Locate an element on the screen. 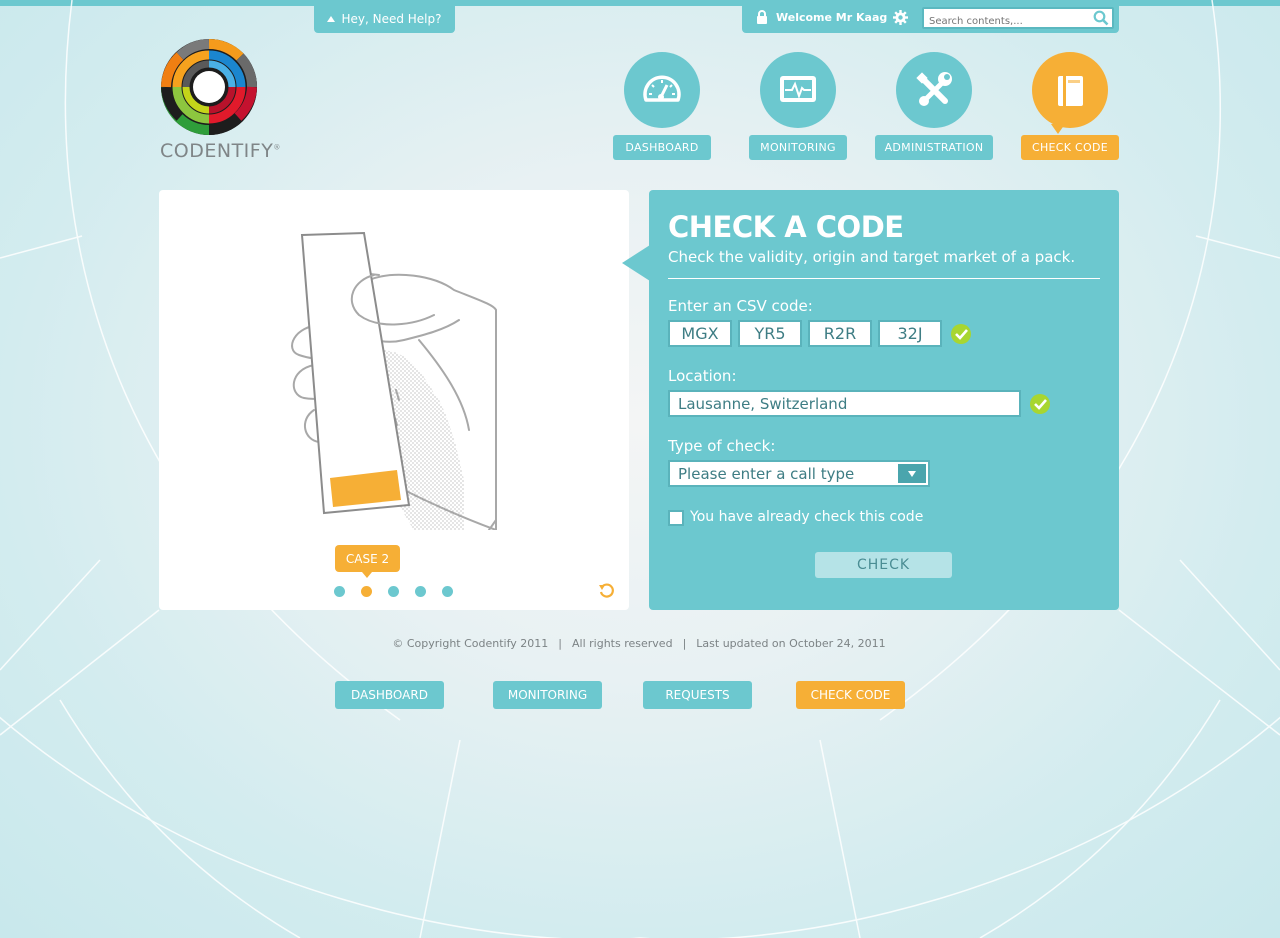 The height and width of the screenshot is (938, 1280). footer-link-requests: REQUESTS is located at coordinates (697, 695).